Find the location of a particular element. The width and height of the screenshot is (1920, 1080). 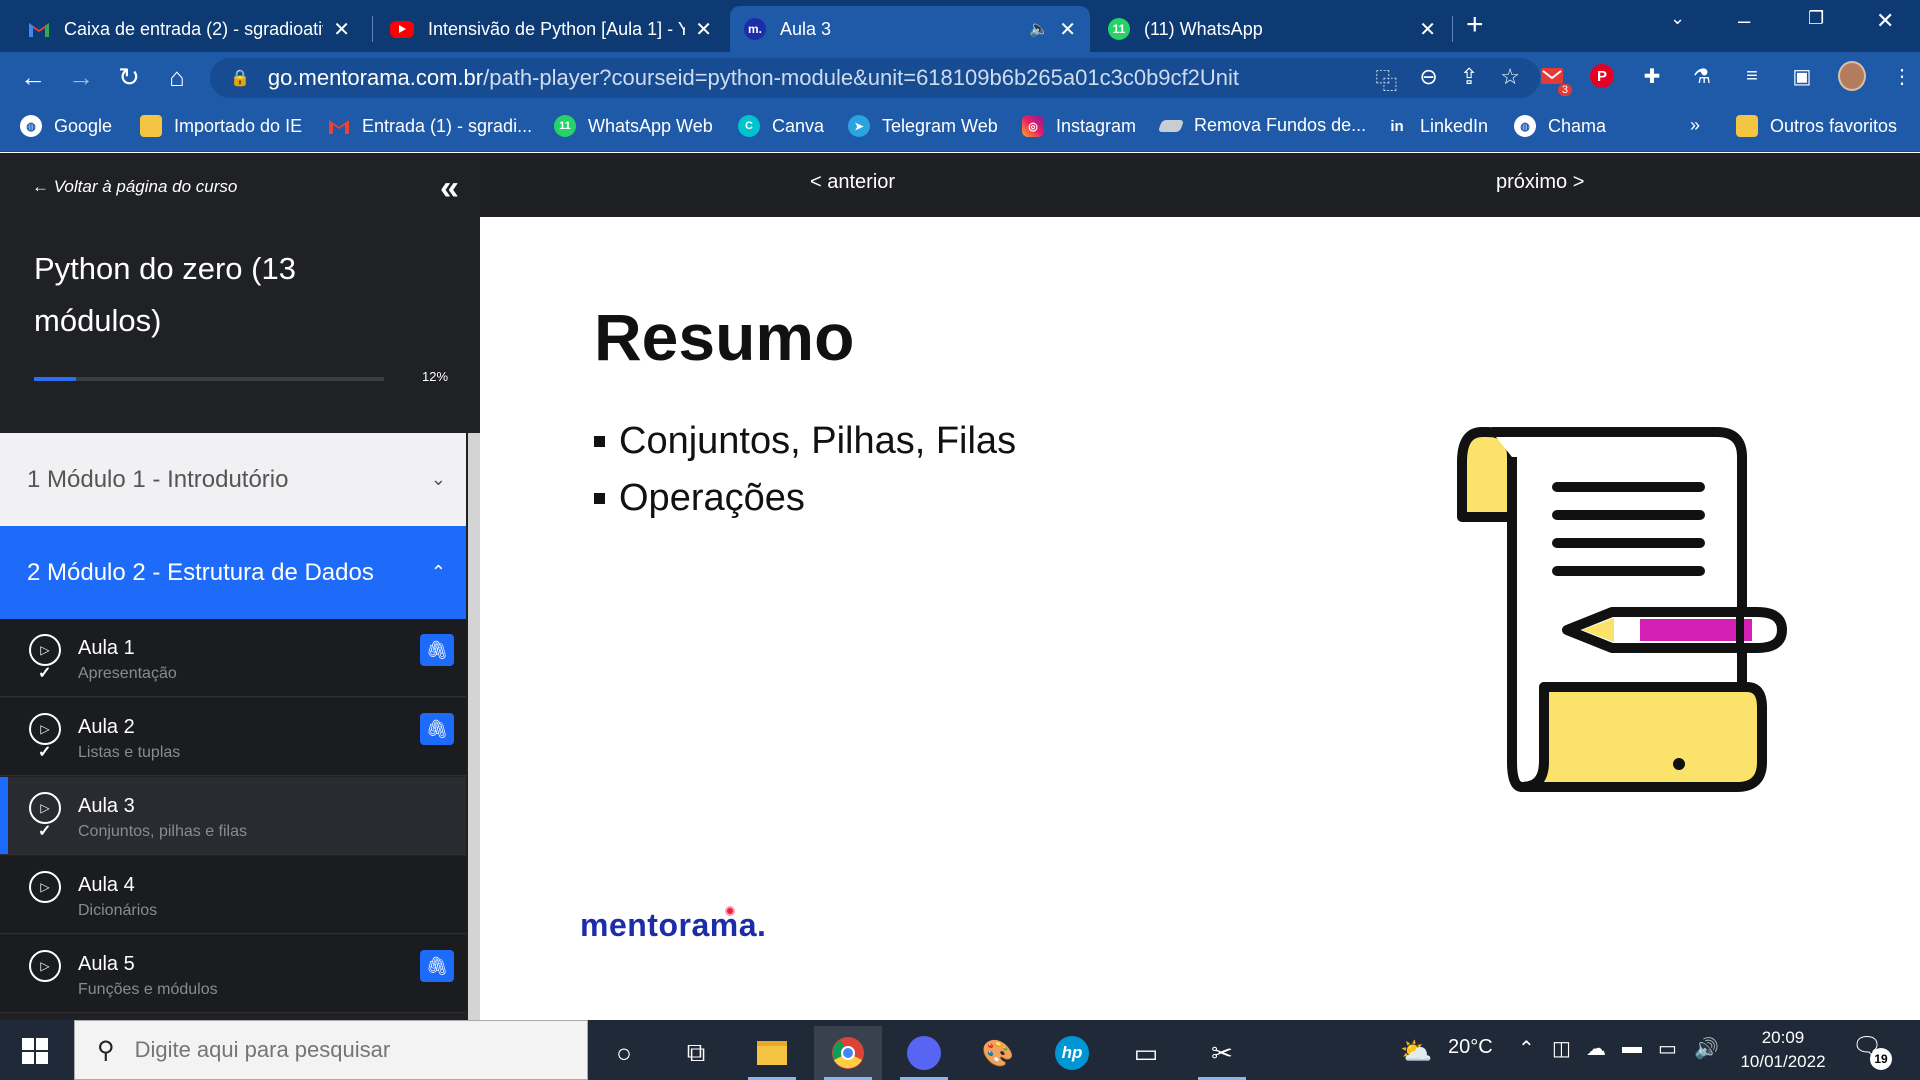

bookmark-chama: ◍ Chama is located at coordinates (1560, 126).